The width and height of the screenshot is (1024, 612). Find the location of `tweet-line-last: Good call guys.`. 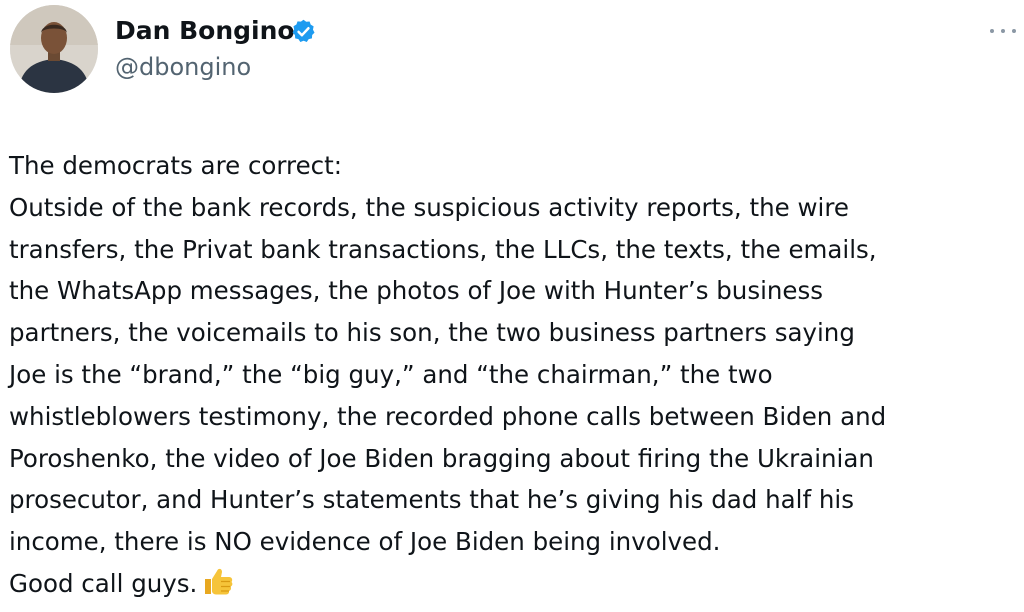

tweet-line-last: Good call guys. is located at coordinates (515, 584).